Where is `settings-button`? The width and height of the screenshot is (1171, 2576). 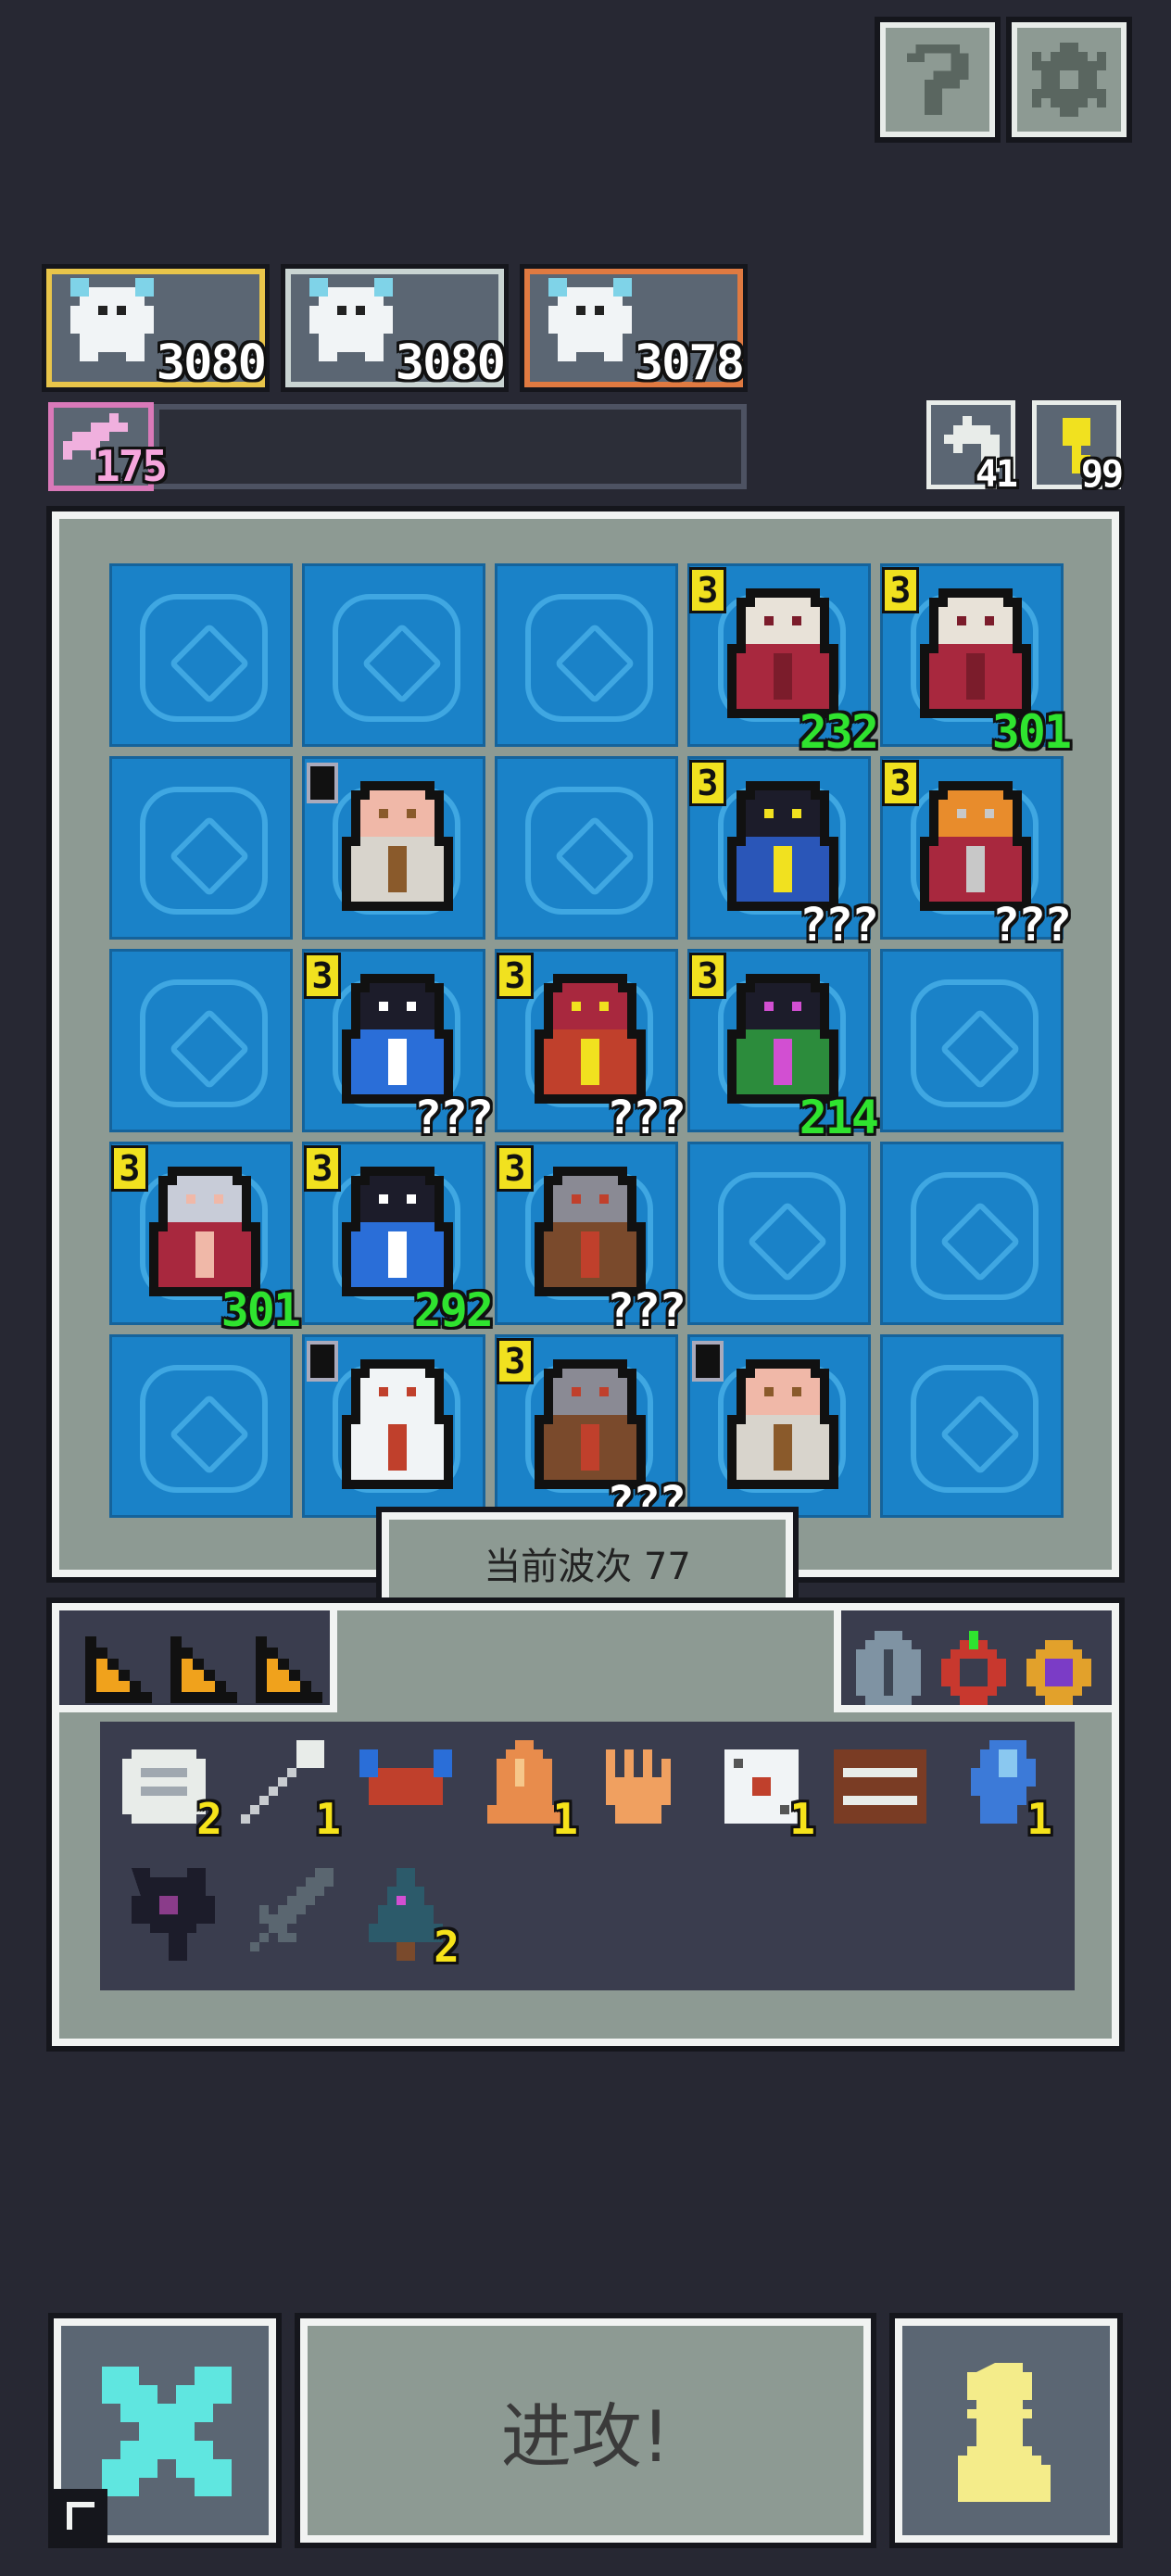
settings-button is located at coordinates (1069, 80).